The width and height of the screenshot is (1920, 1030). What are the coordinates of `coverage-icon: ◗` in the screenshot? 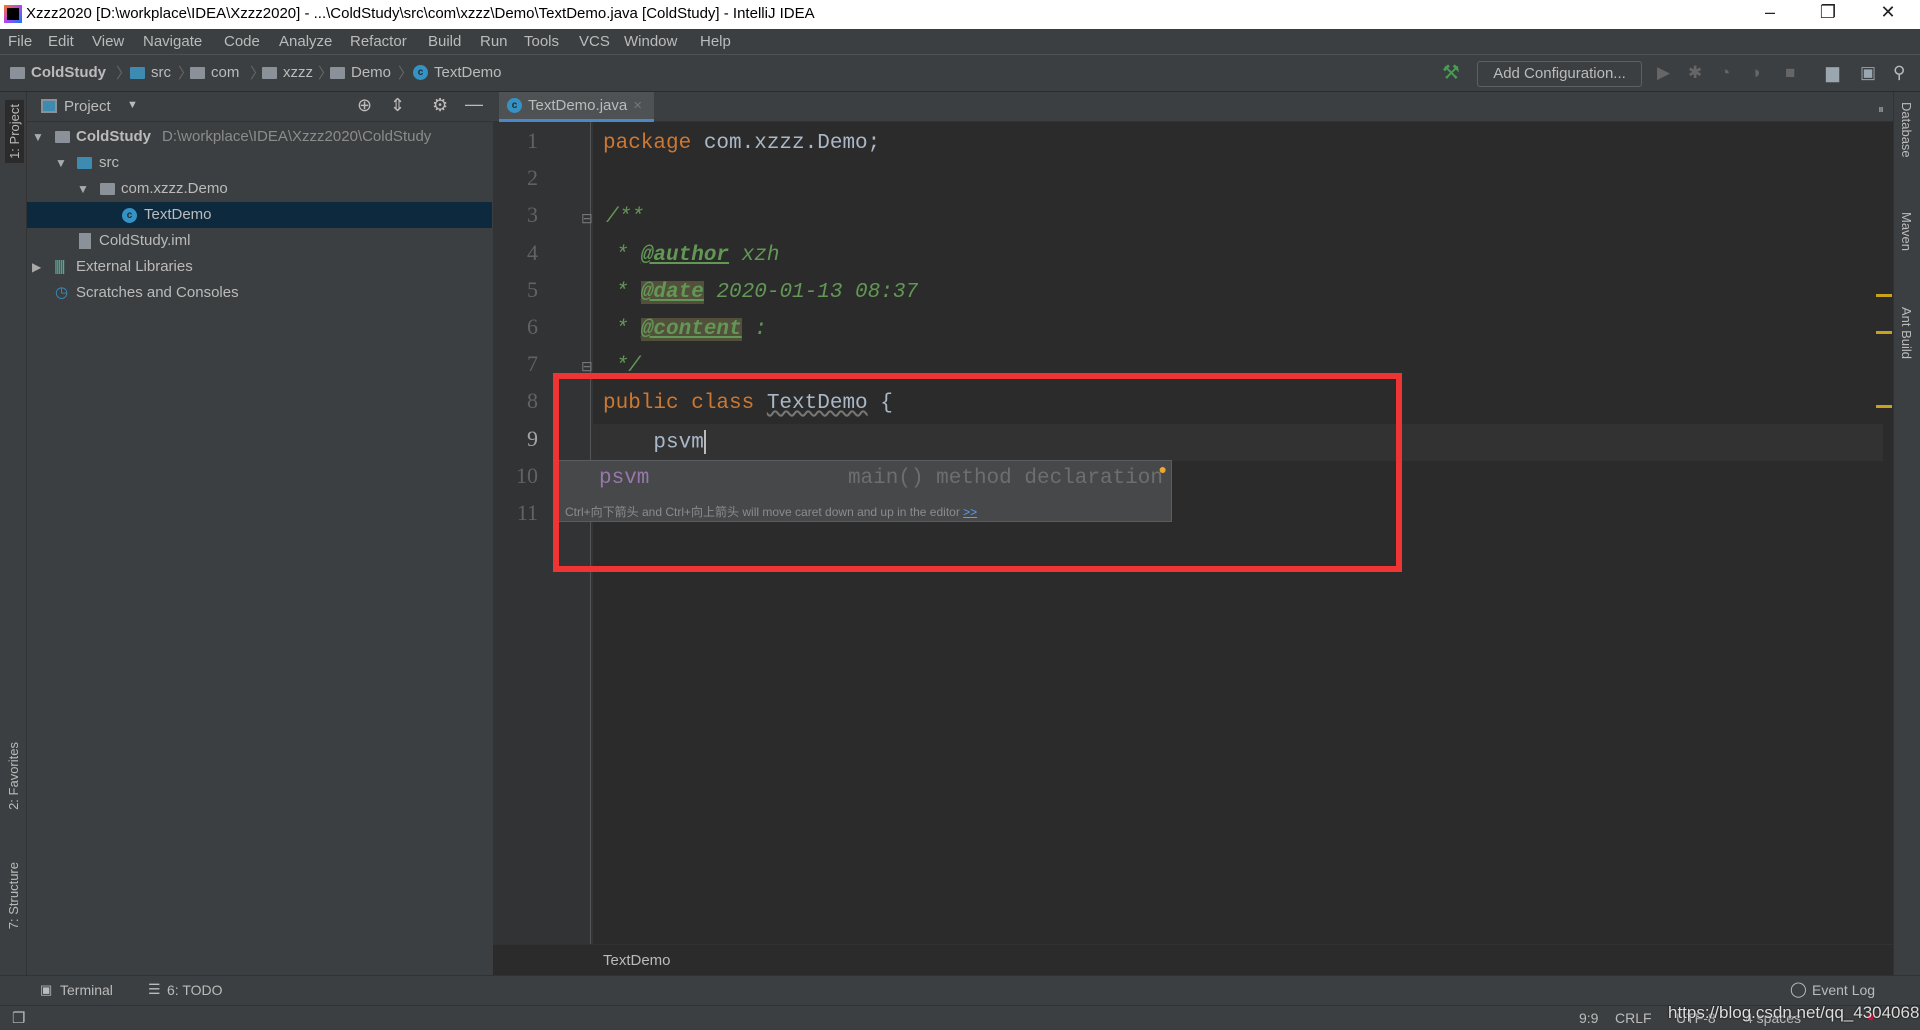 It's located at (1757, 73).